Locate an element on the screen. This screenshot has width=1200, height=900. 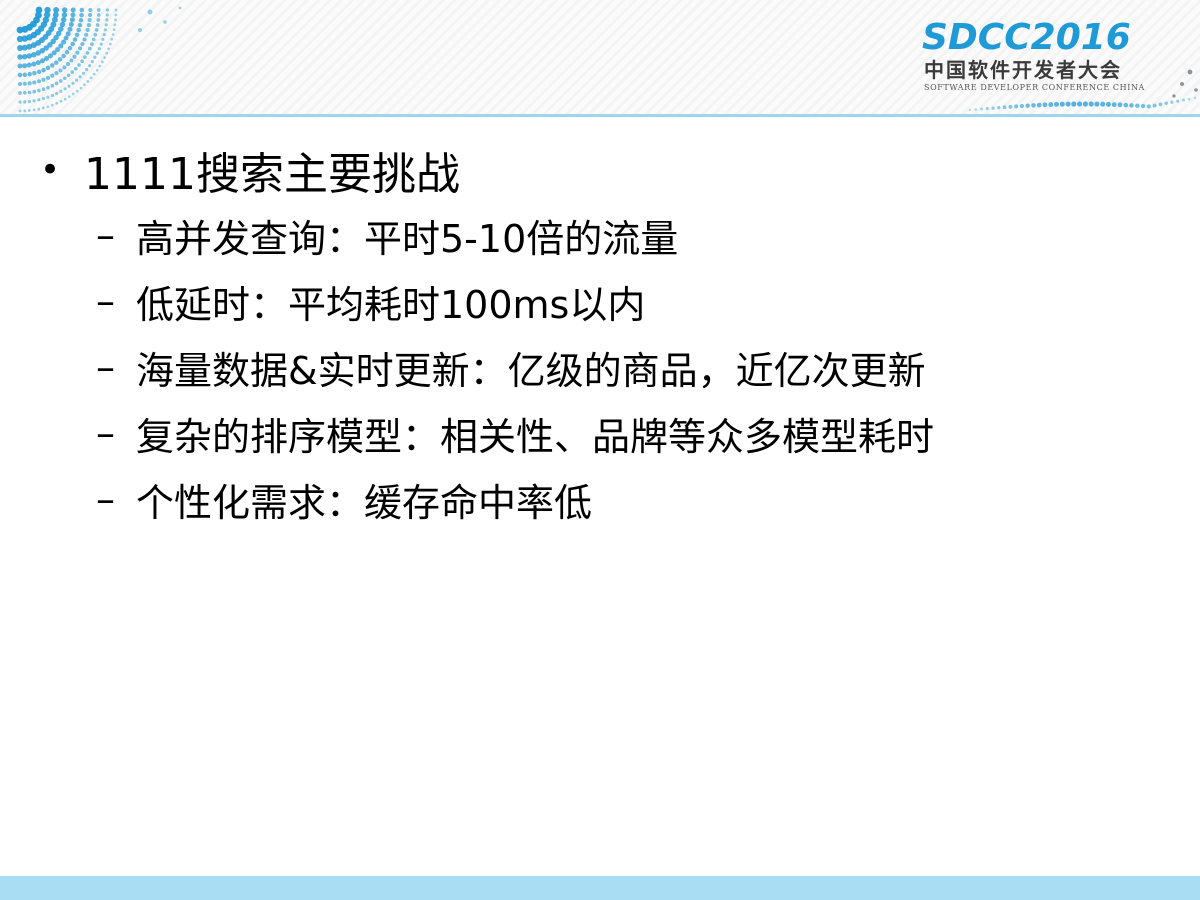
logo-english-name: SOFTWARE DEVELOPER CONFERENCE CHINA is located at coordinates (1034, 87).